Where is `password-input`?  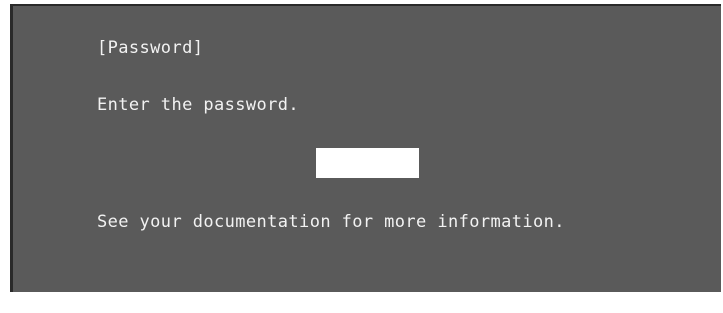 password-input is located at coordinates (367, 163).